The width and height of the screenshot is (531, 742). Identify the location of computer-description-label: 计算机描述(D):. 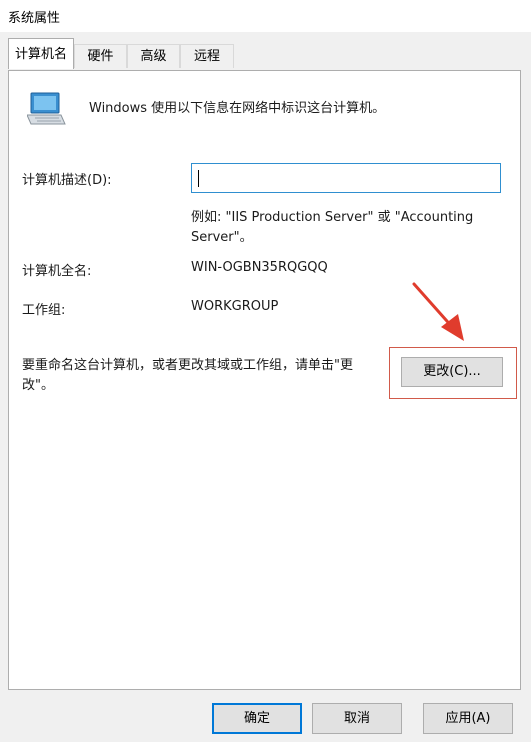
(67, 180).